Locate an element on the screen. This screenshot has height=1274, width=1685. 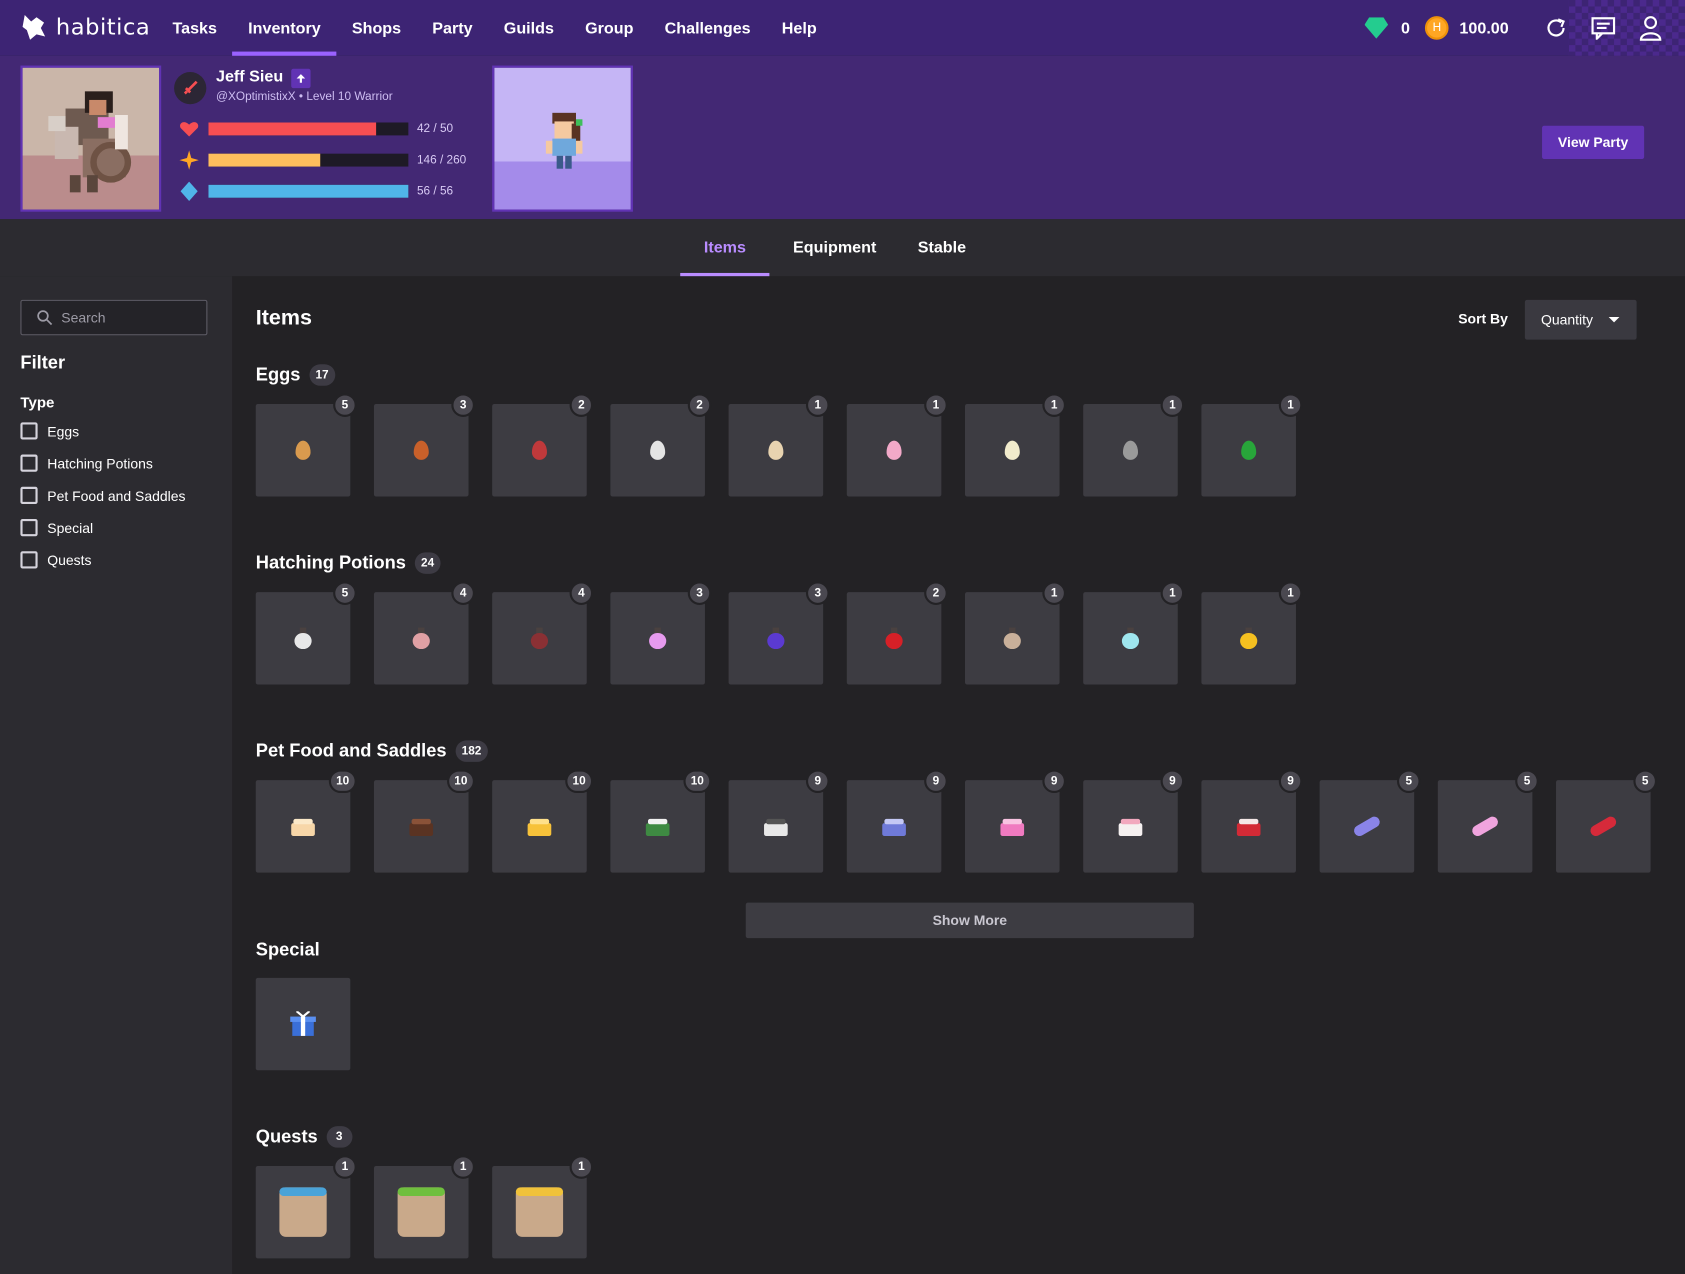
nav-inventory: Inventory is located at coordinates (284, 28).